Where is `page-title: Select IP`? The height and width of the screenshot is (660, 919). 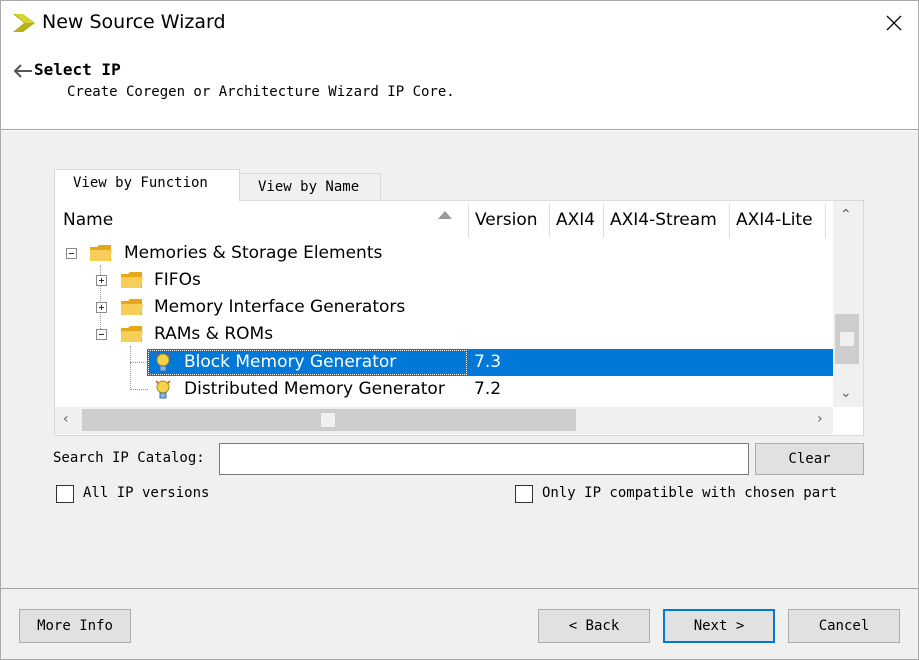
page-title: Select IP is located at coordinates (77, 69).